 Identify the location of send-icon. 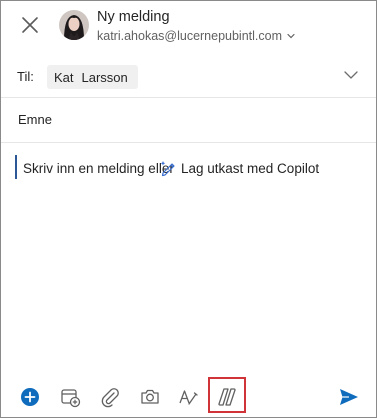
(349, 397).